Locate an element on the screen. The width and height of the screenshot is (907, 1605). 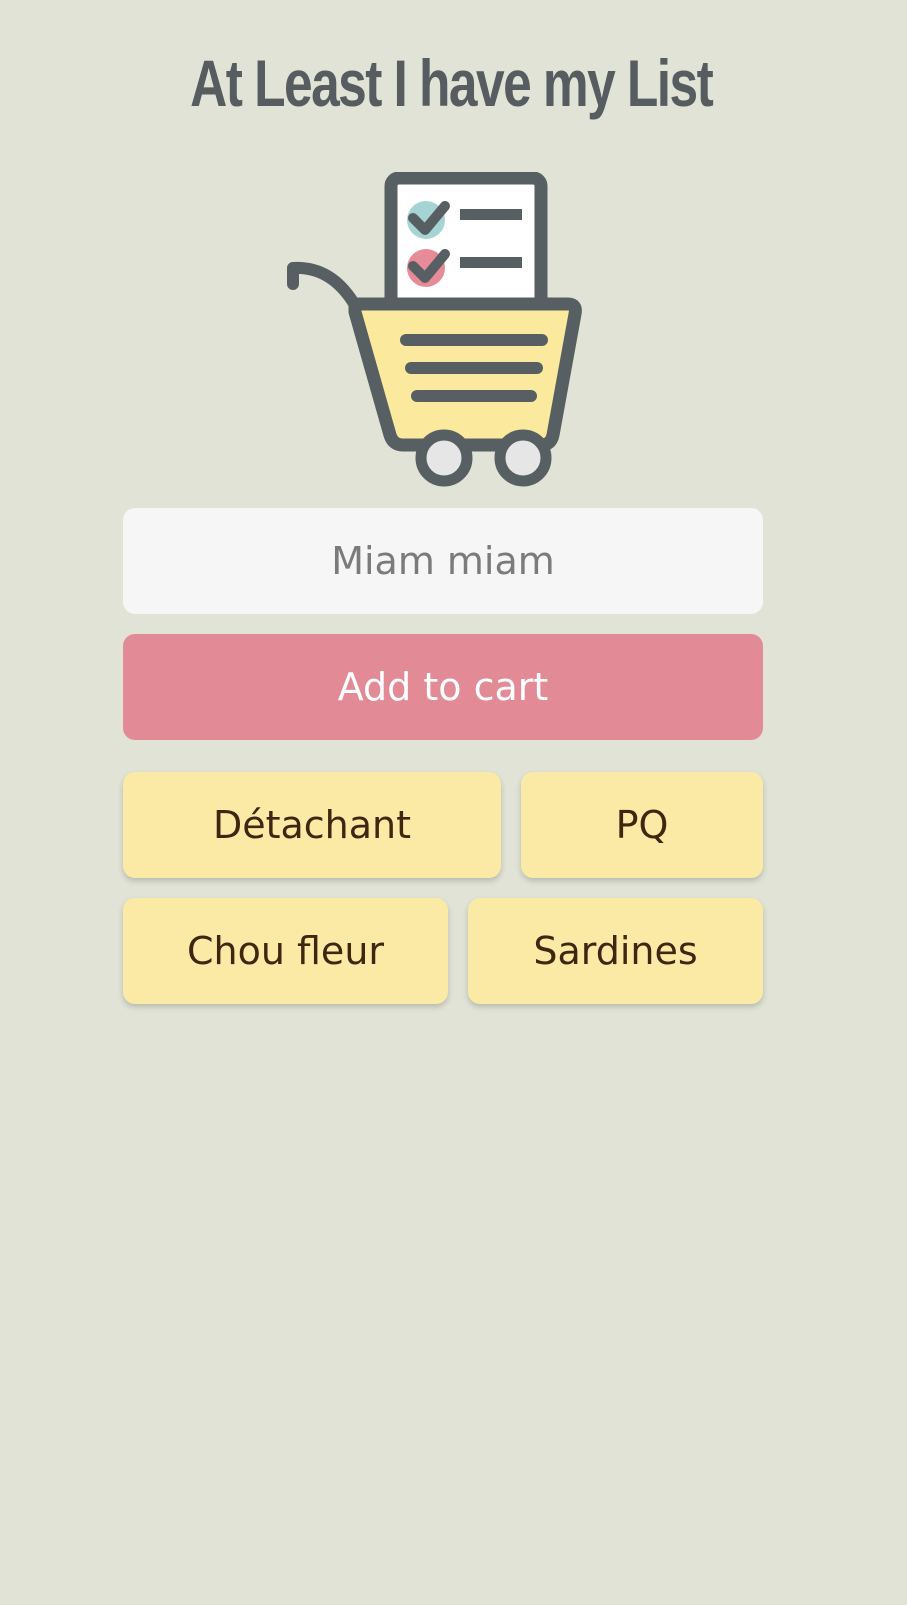
app-title: At Least I have my List is located at coordinates (452, 83).